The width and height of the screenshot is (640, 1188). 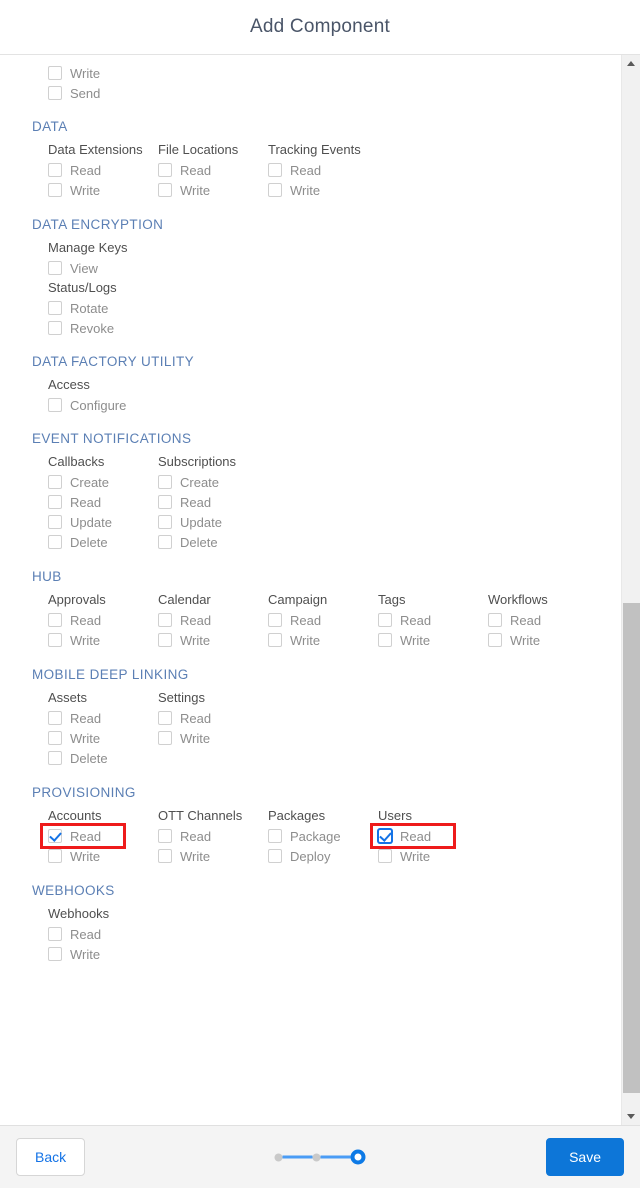 What do you see at coordinates (585, 1157) in the screenshot?
I see `save-button: Save` at bounding box center [585, 1157].